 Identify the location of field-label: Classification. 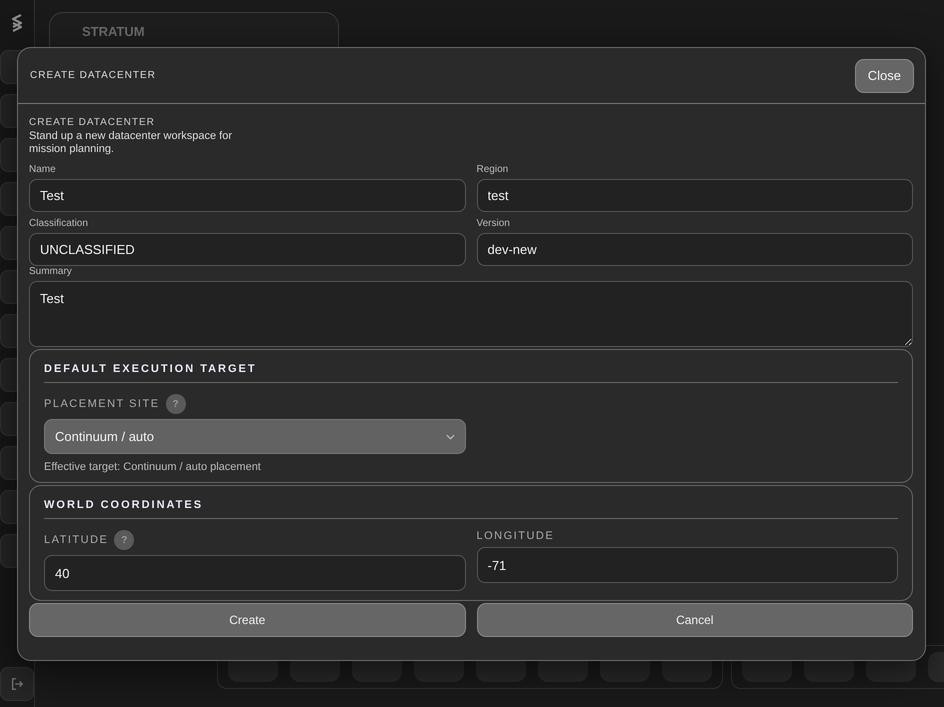
(59, 223).